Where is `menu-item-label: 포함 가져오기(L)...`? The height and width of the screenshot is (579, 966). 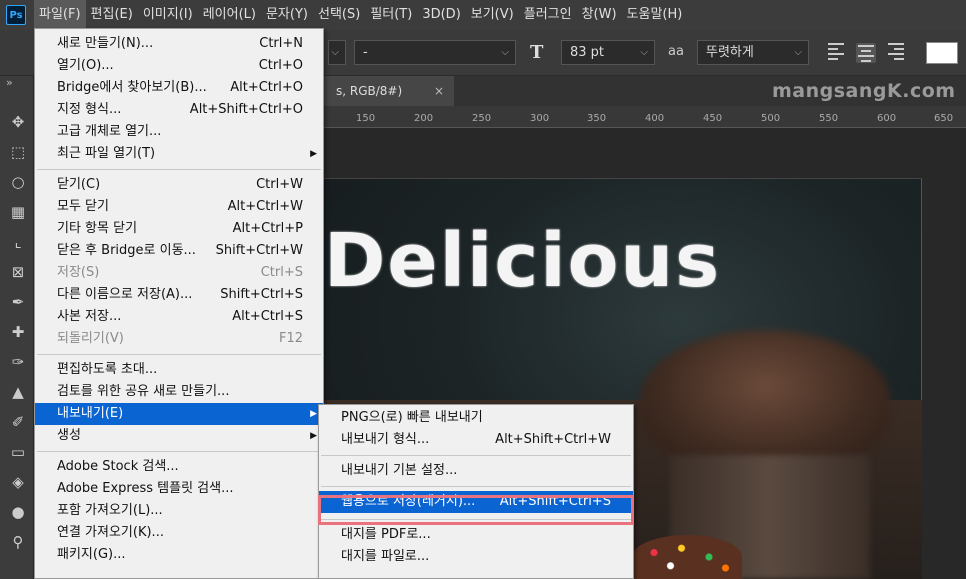
menu-item-label: 포함 가져오기(L)... is located at coordinates (110, 510).